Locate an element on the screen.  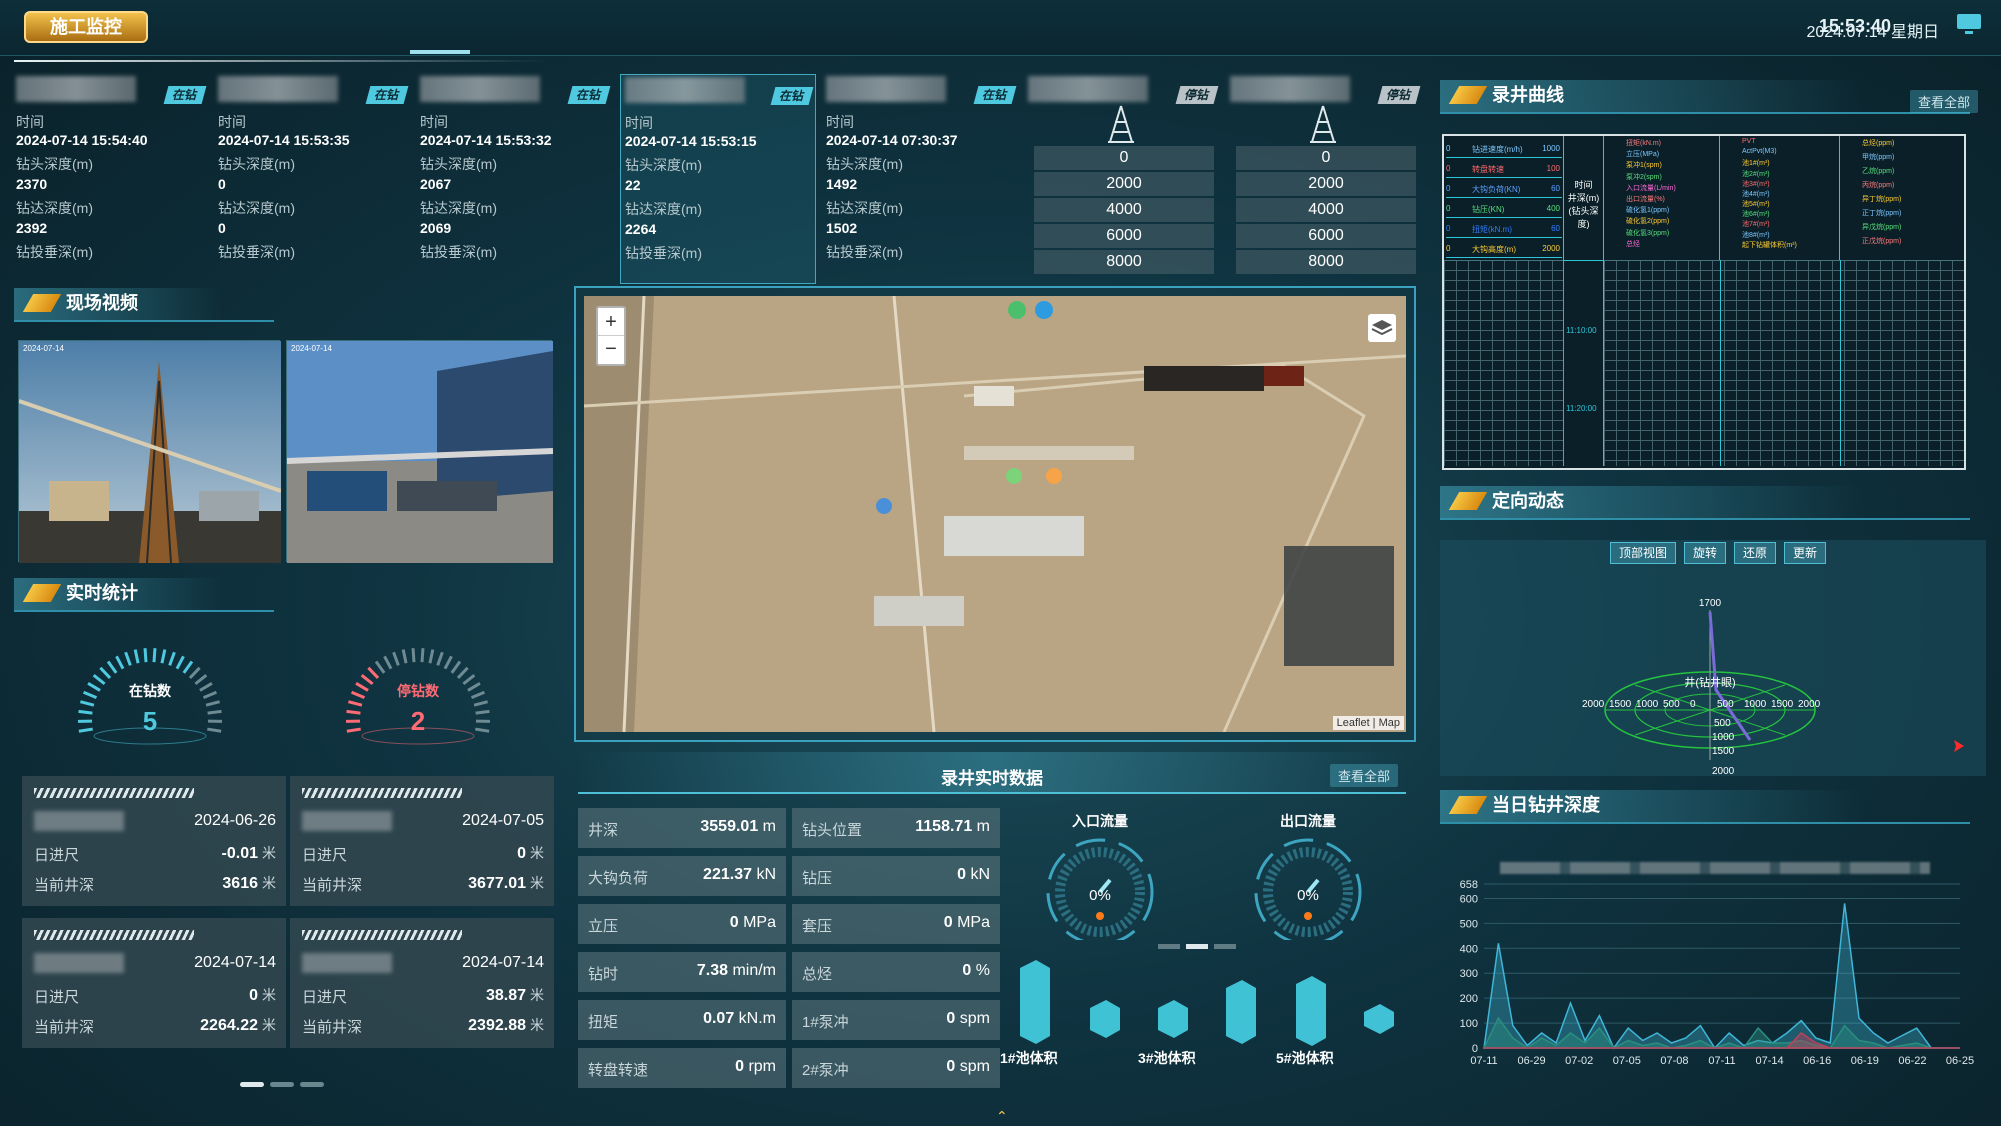
drilling-rig-video-image: 2024-07-14 is located at coordinates (150, 452).